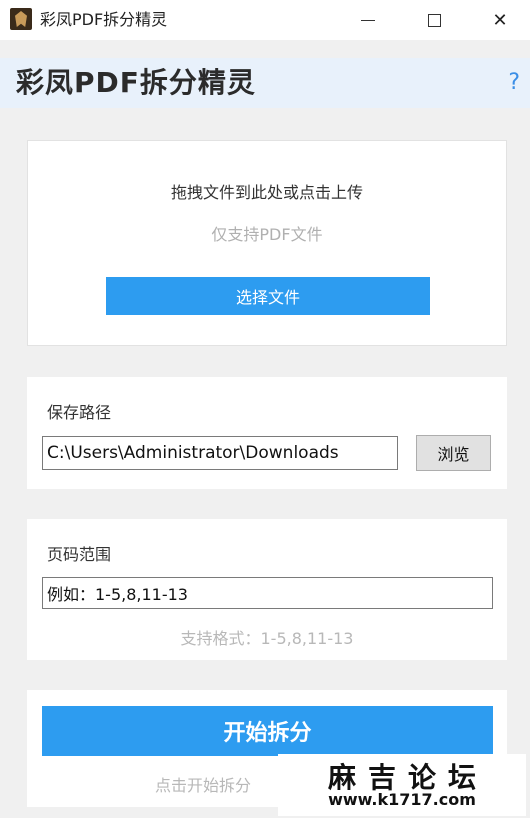  Describe the element at coordinates (268, 296) in the screenshot. I see `choose-file-button: 选择文件` at that location.